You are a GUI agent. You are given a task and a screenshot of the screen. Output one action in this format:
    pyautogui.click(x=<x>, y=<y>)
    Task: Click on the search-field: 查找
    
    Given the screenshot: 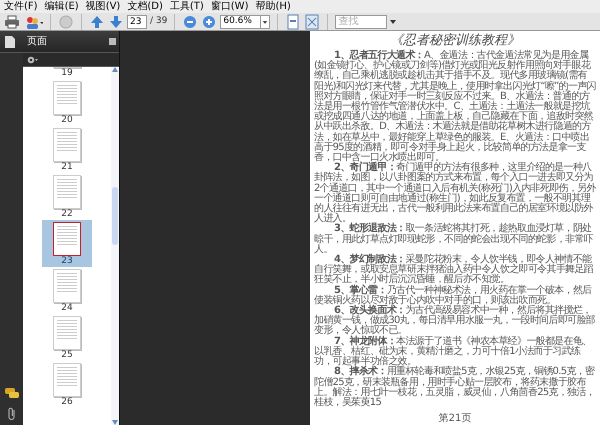 What is the action you would take?
    pyautogui.click(x=361, y=21)
    